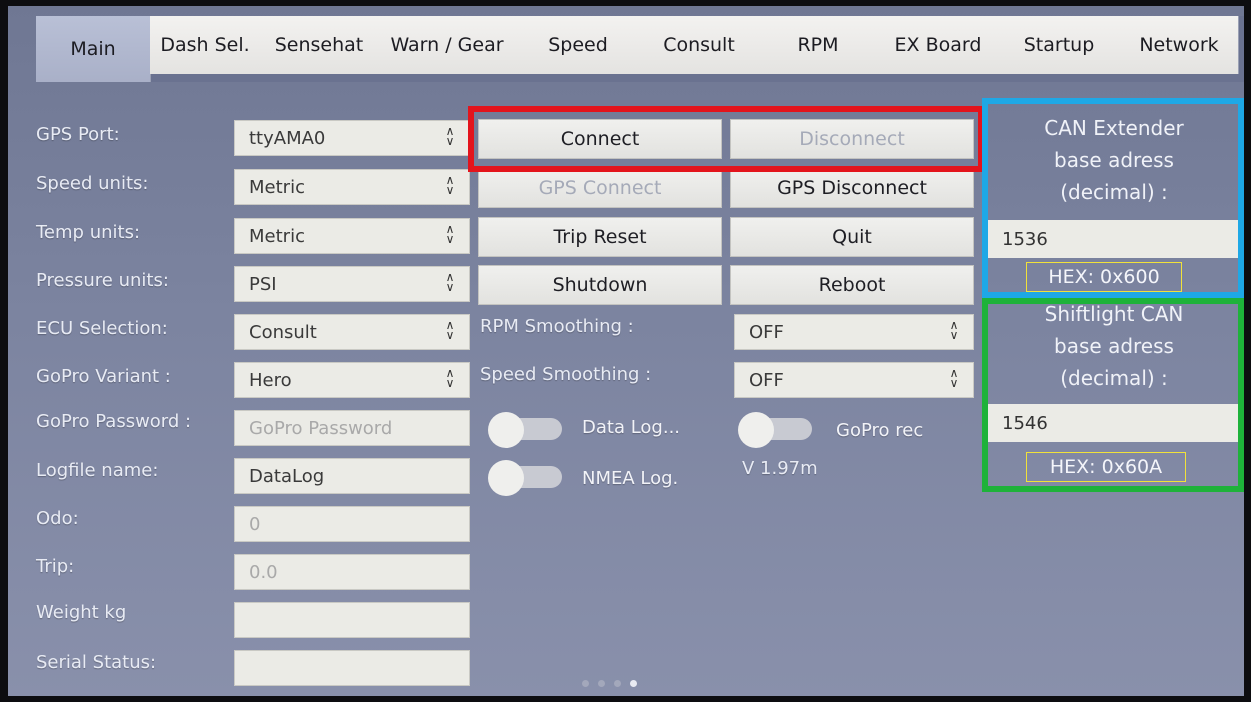  Describe the element at coordinates (263, 284) in the screenshot. I see `pressure-units-value: PSI` at that location.